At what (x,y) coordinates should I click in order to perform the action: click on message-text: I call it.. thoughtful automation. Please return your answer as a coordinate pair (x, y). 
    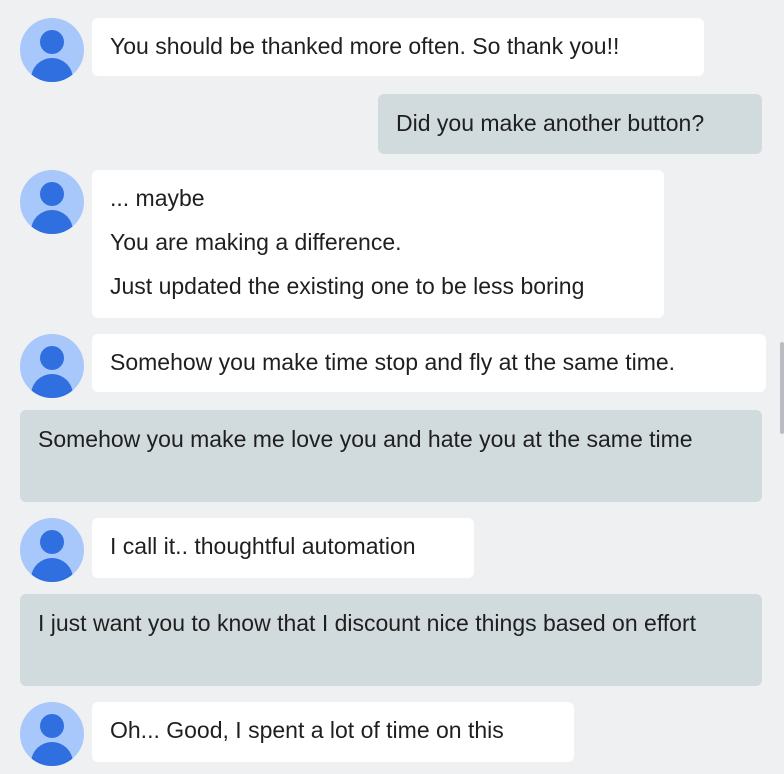
    Looking at the image, I should click on (263, 546).